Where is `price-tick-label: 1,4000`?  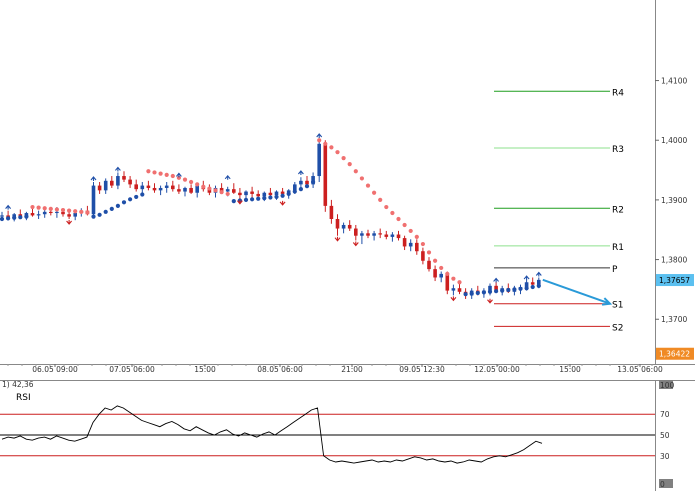 price-tick-label: 1,4000 is located at coordinates (674, 140).